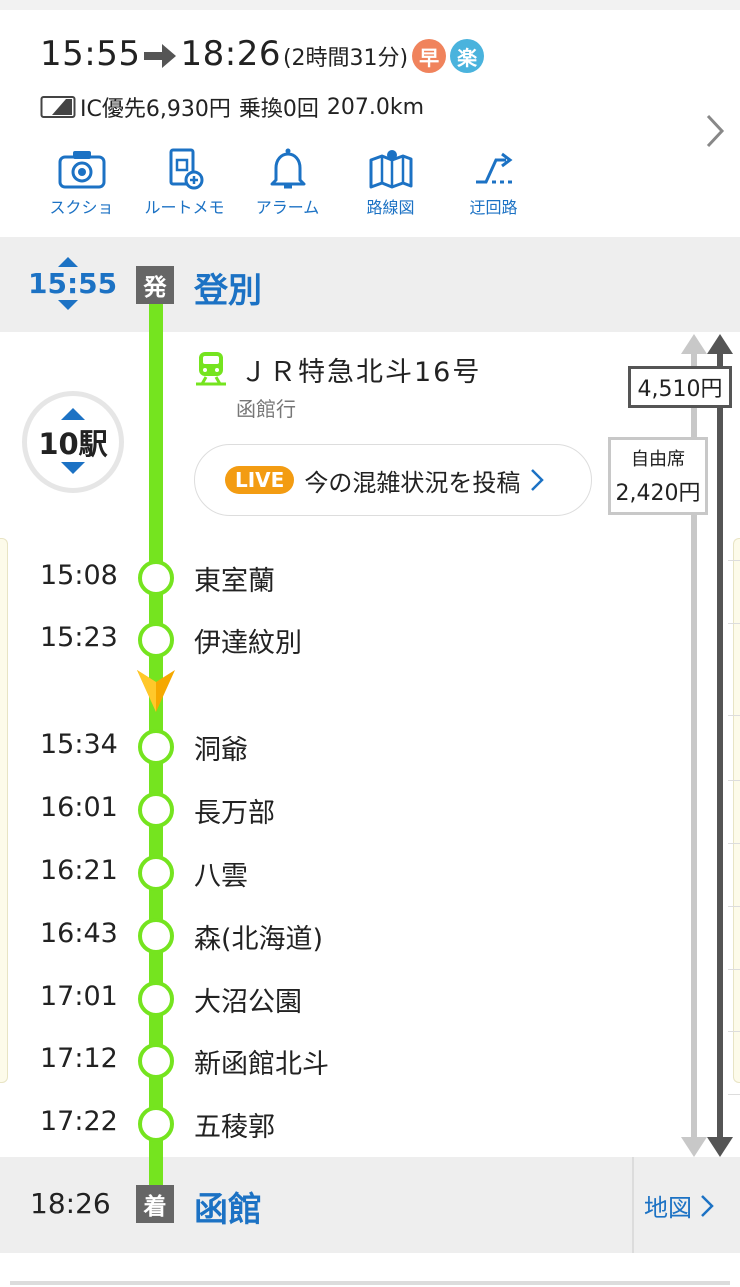  I want to click on screenshot-button: スクショ, so click(81, 182).